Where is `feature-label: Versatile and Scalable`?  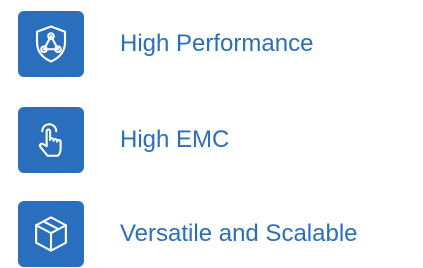
feature-label: Versatile and Scalable is located at coordinates (239, 233).